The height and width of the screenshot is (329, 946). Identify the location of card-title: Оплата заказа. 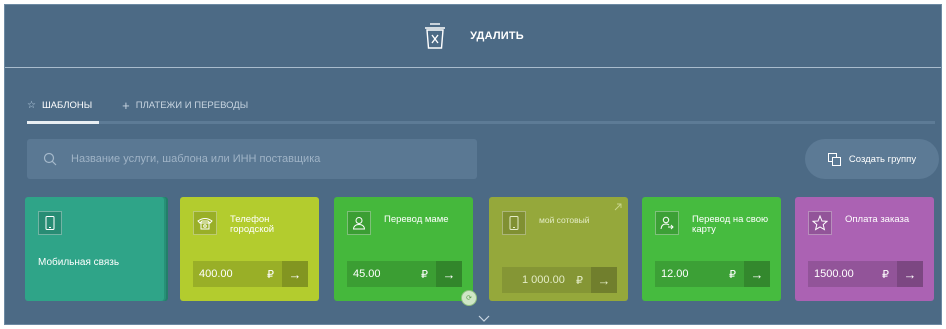
(877, 219).